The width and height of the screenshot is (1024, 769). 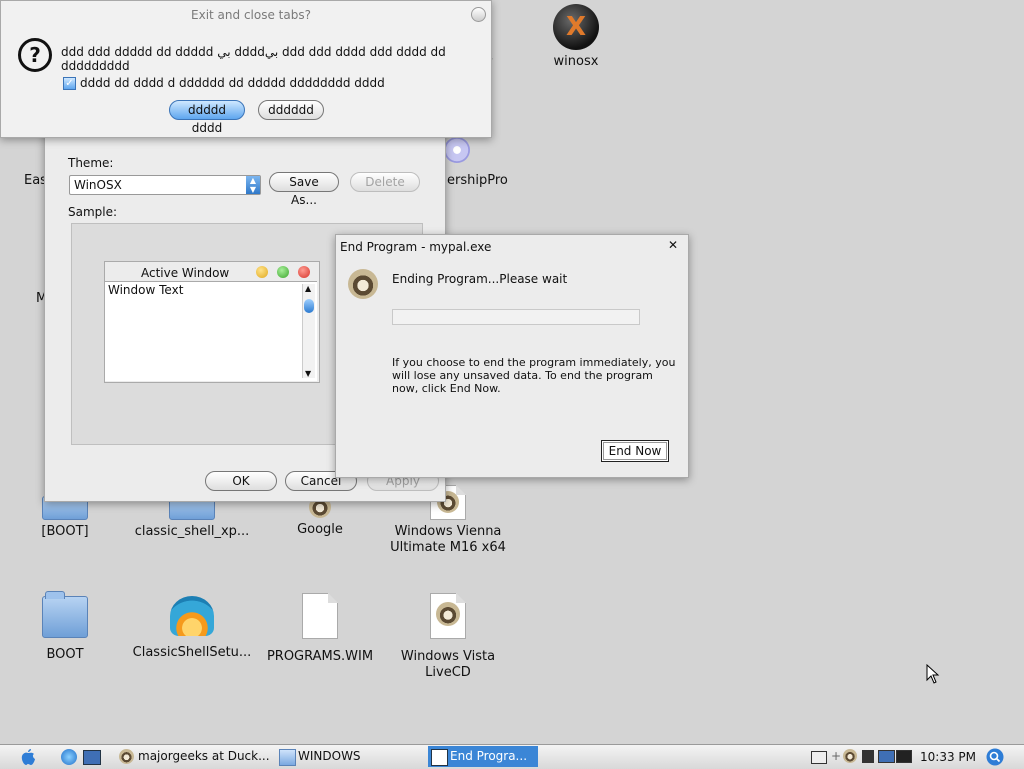 What do you see at coordinates (253, 185) in the screenshot?
I see `select-arrows-icon: ▲ ▼` at bounding box center [253, 185].